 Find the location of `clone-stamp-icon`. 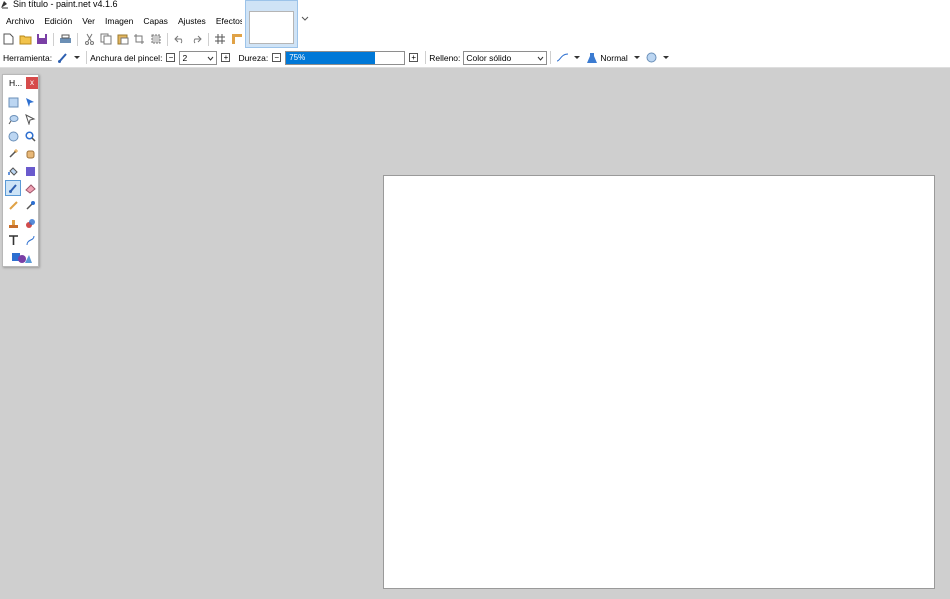

clone-stamp-icon is located at coordinates (13, 223).